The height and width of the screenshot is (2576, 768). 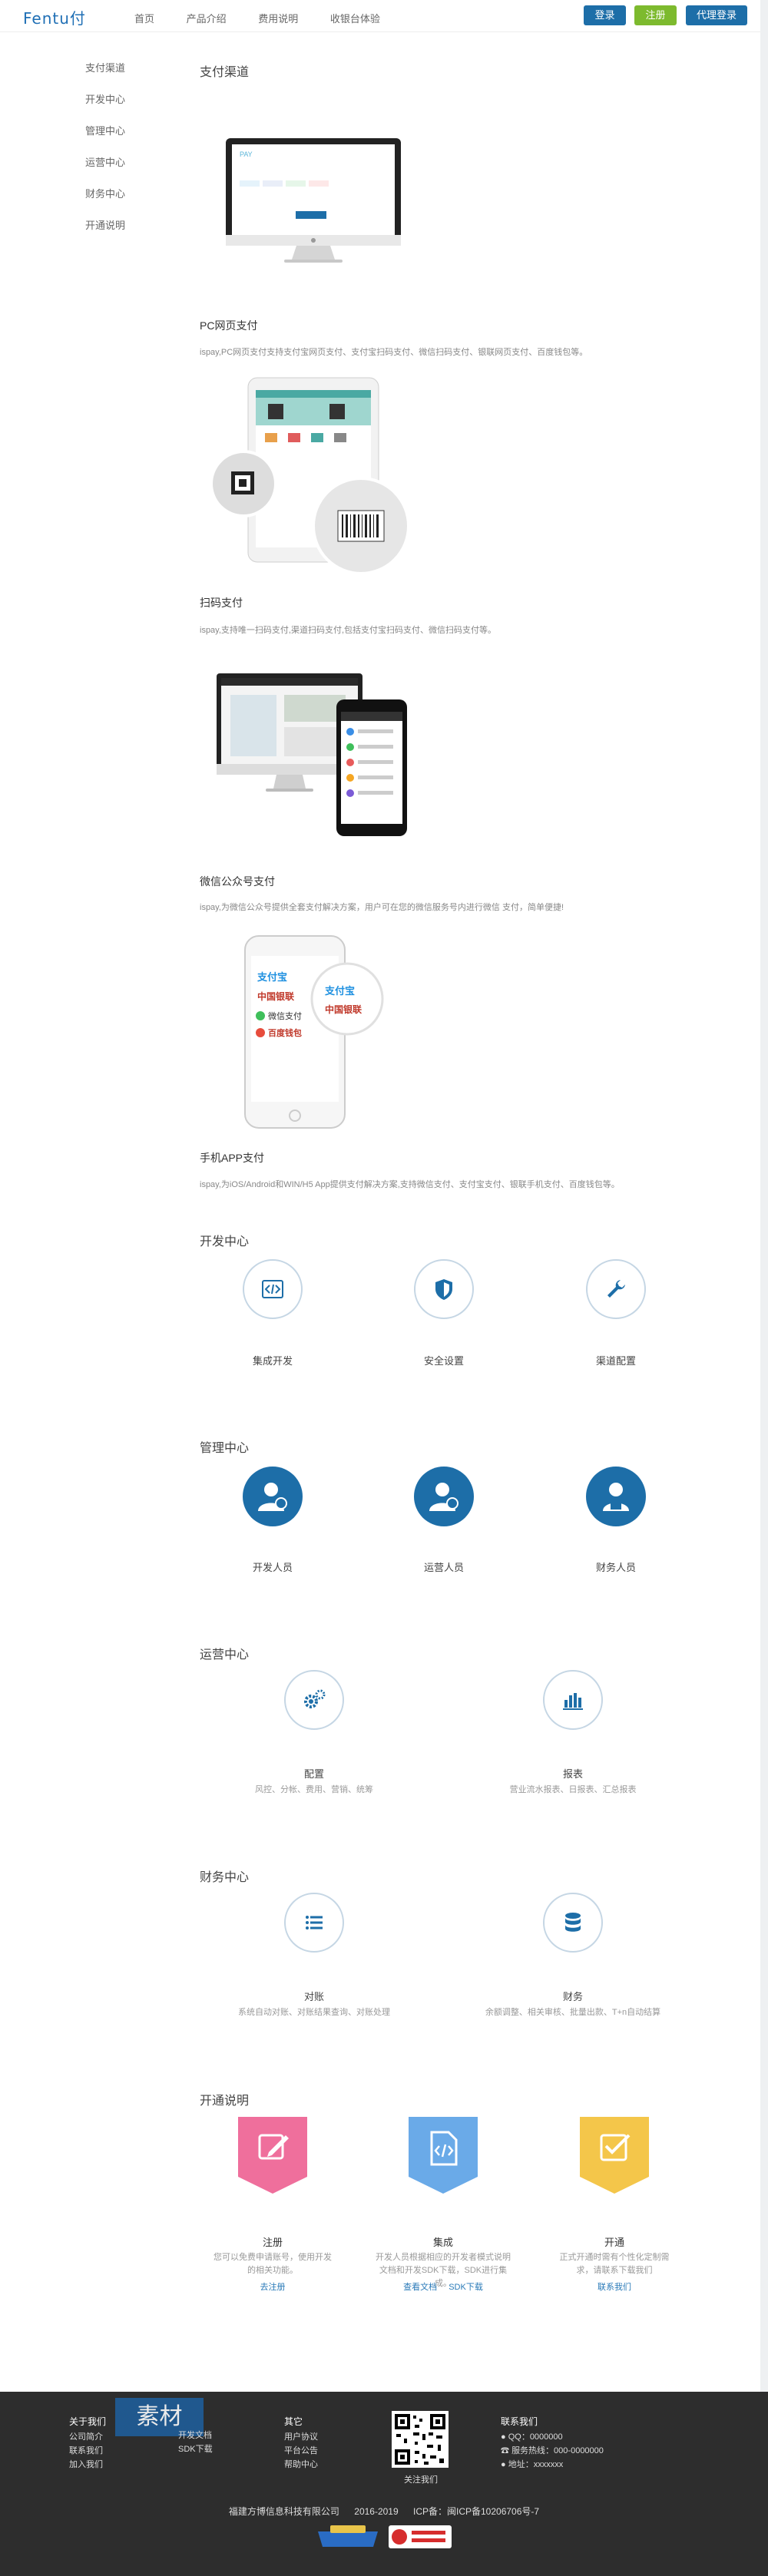 What do you see at coordinates (376, 2511) in the screenshot?
I see `copyright-years: 2016-2019` at bounding box center [376, 2511].